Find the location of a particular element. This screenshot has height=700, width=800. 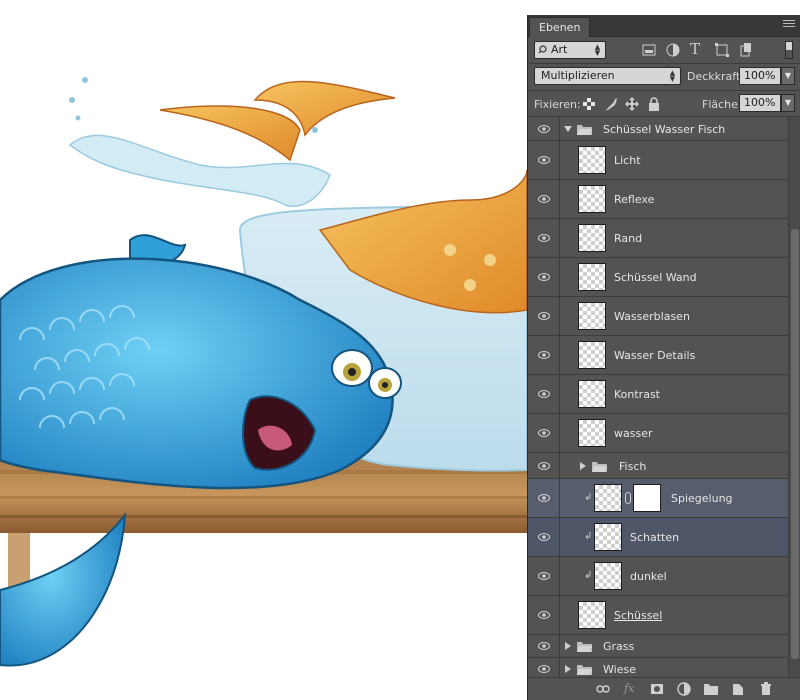

layer-mask-thumbnail is located at coordinates (647, 498).